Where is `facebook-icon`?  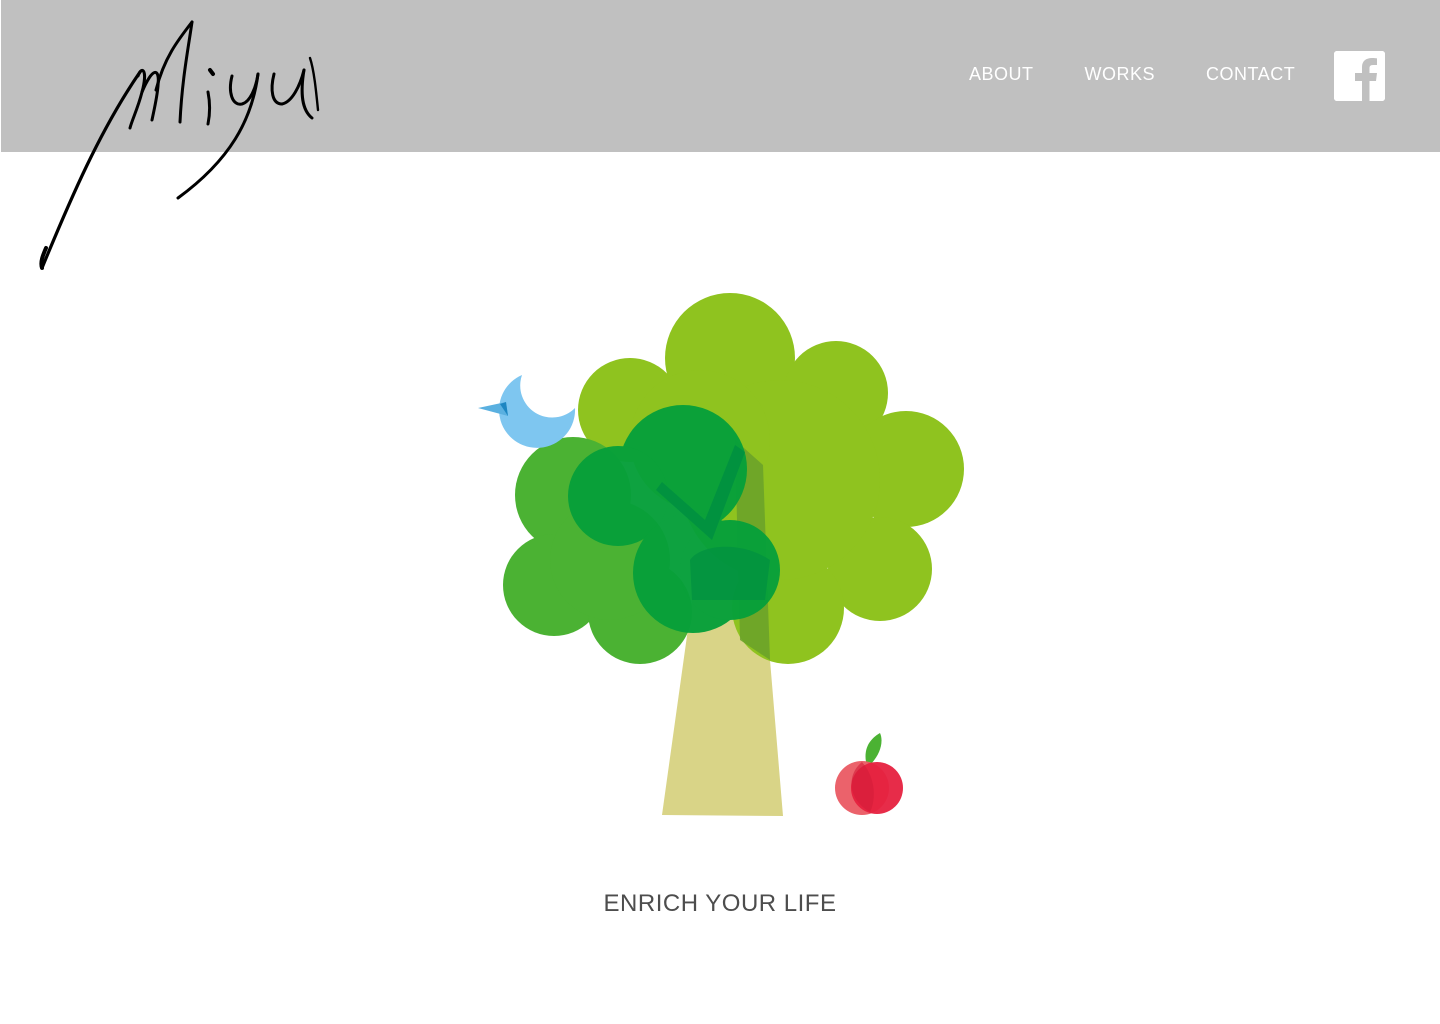 facebook-icon is located at coordinates (1359, 76).